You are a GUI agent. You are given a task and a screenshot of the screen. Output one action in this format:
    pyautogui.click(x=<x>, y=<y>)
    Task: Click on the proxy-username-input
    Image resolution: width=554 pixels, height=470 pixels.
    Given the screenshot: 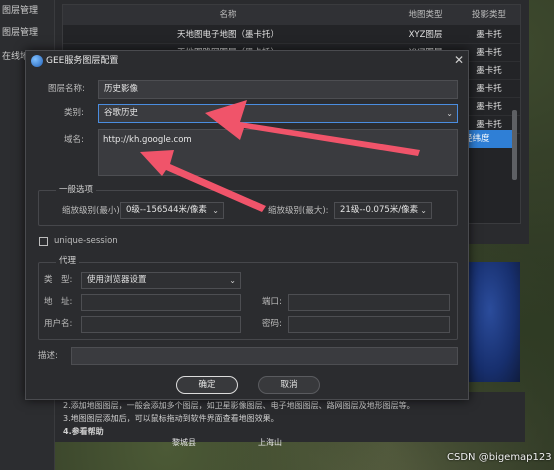 What is the action you would take?
    pyautogui.click(x=161, y=324)
    